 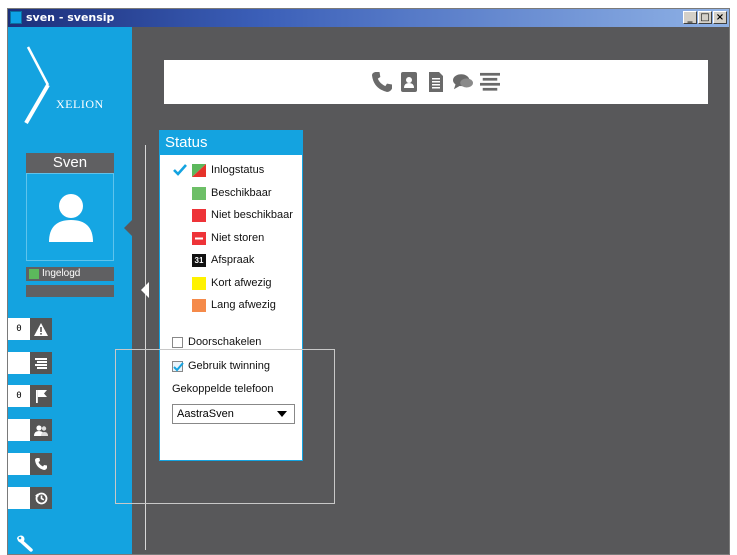 I want to click on status-option-niet-storen: Niet storen, so click(x=231, y=240).